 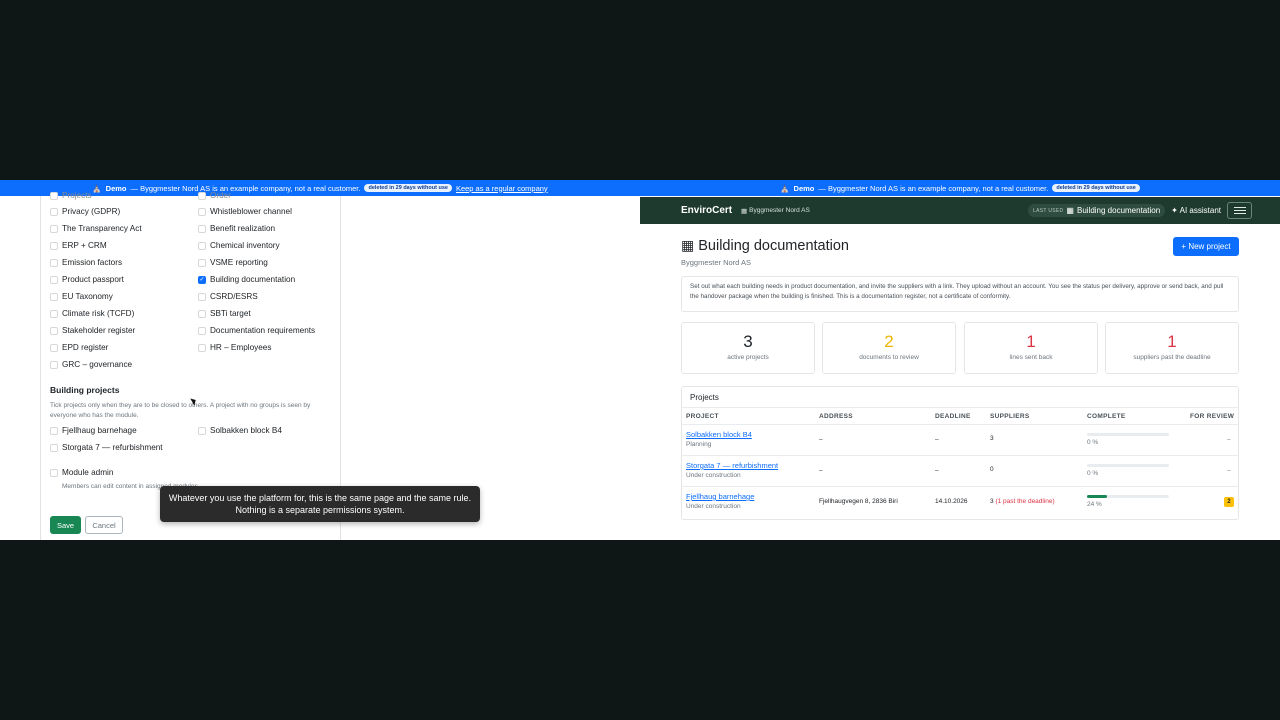 I want to click on building-icon: ▦, so click(x=744, y=211).